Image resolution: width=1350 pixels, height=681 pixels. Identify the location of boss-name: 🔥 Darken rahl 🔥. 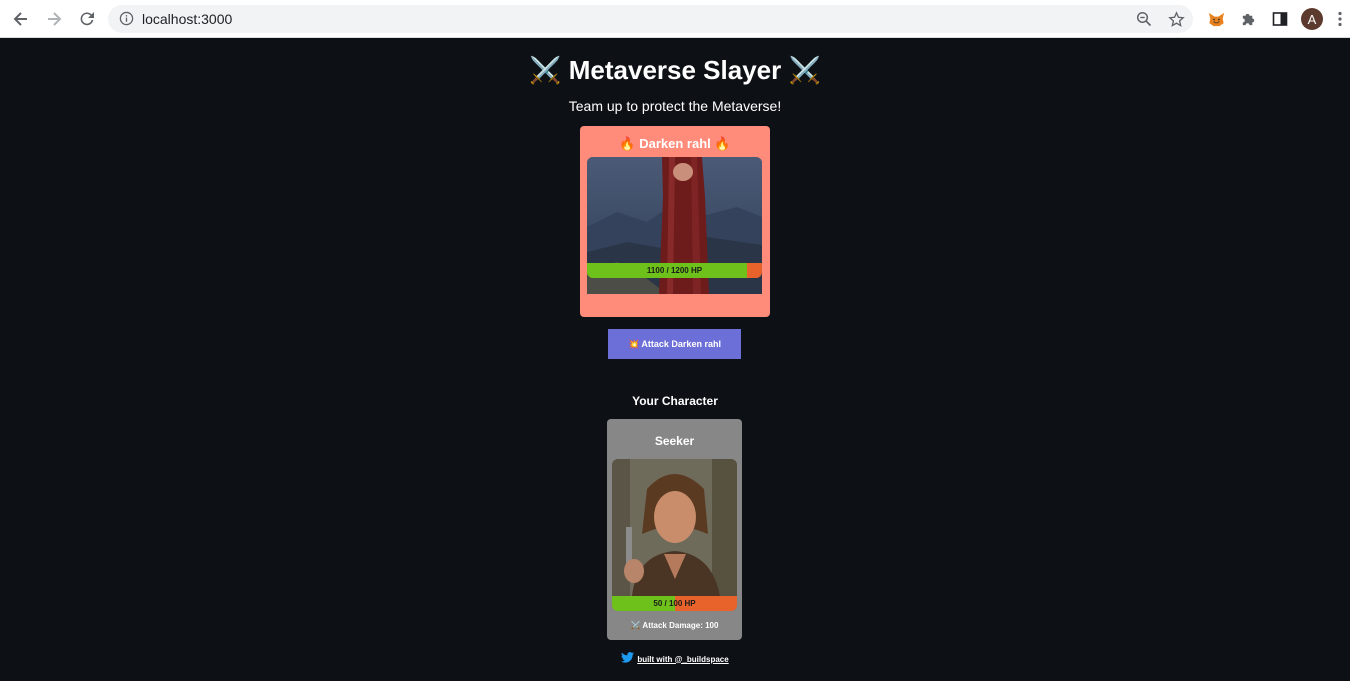
(675, 143).